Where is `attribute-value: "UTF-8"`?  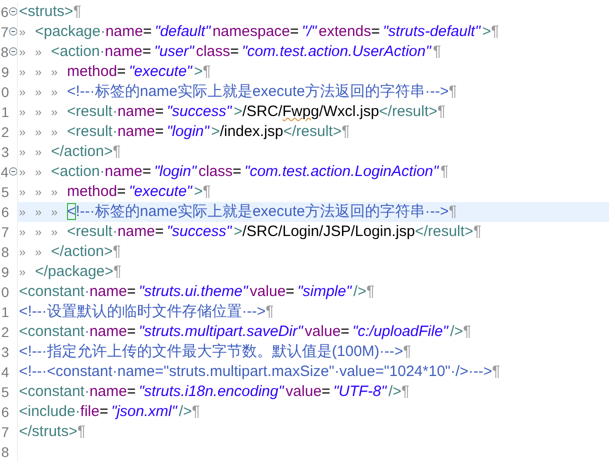
attribute-value: "UTF-8" is located at coordinates (359, 391).